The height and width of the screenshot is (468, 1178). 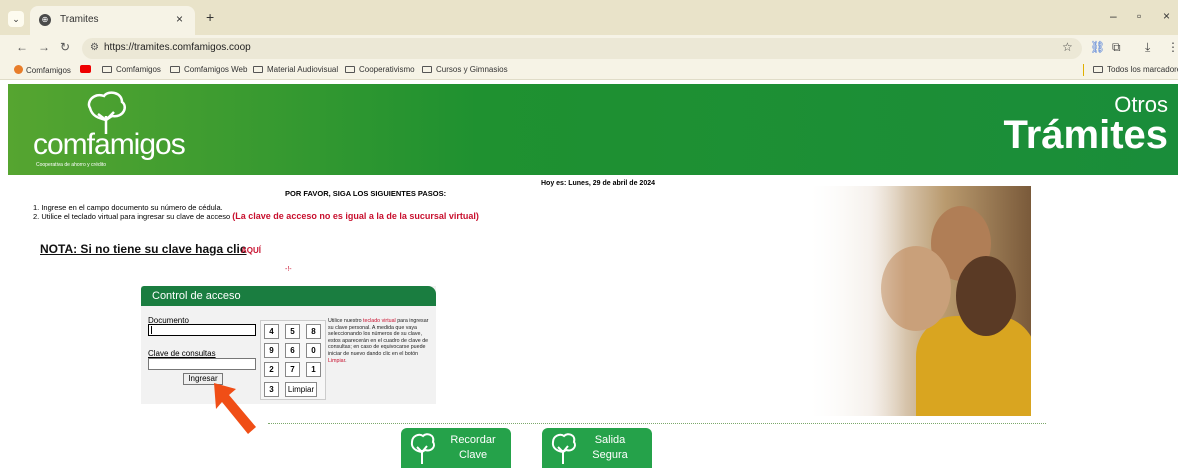 What do you see at coordinates (288, 269) in the screenshot?
I see `red-marker: -!-` at bounding box center [288, 269].